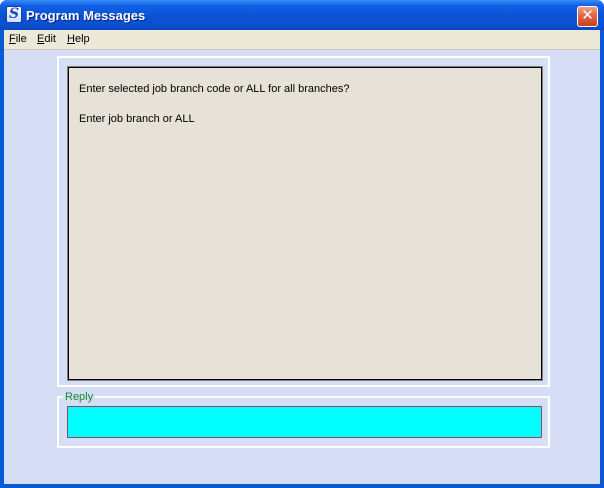  What do you see at coordinates (86, 15) in the screenshot?
I see `window-title: Program Messages` at bounding box center [86, 15].